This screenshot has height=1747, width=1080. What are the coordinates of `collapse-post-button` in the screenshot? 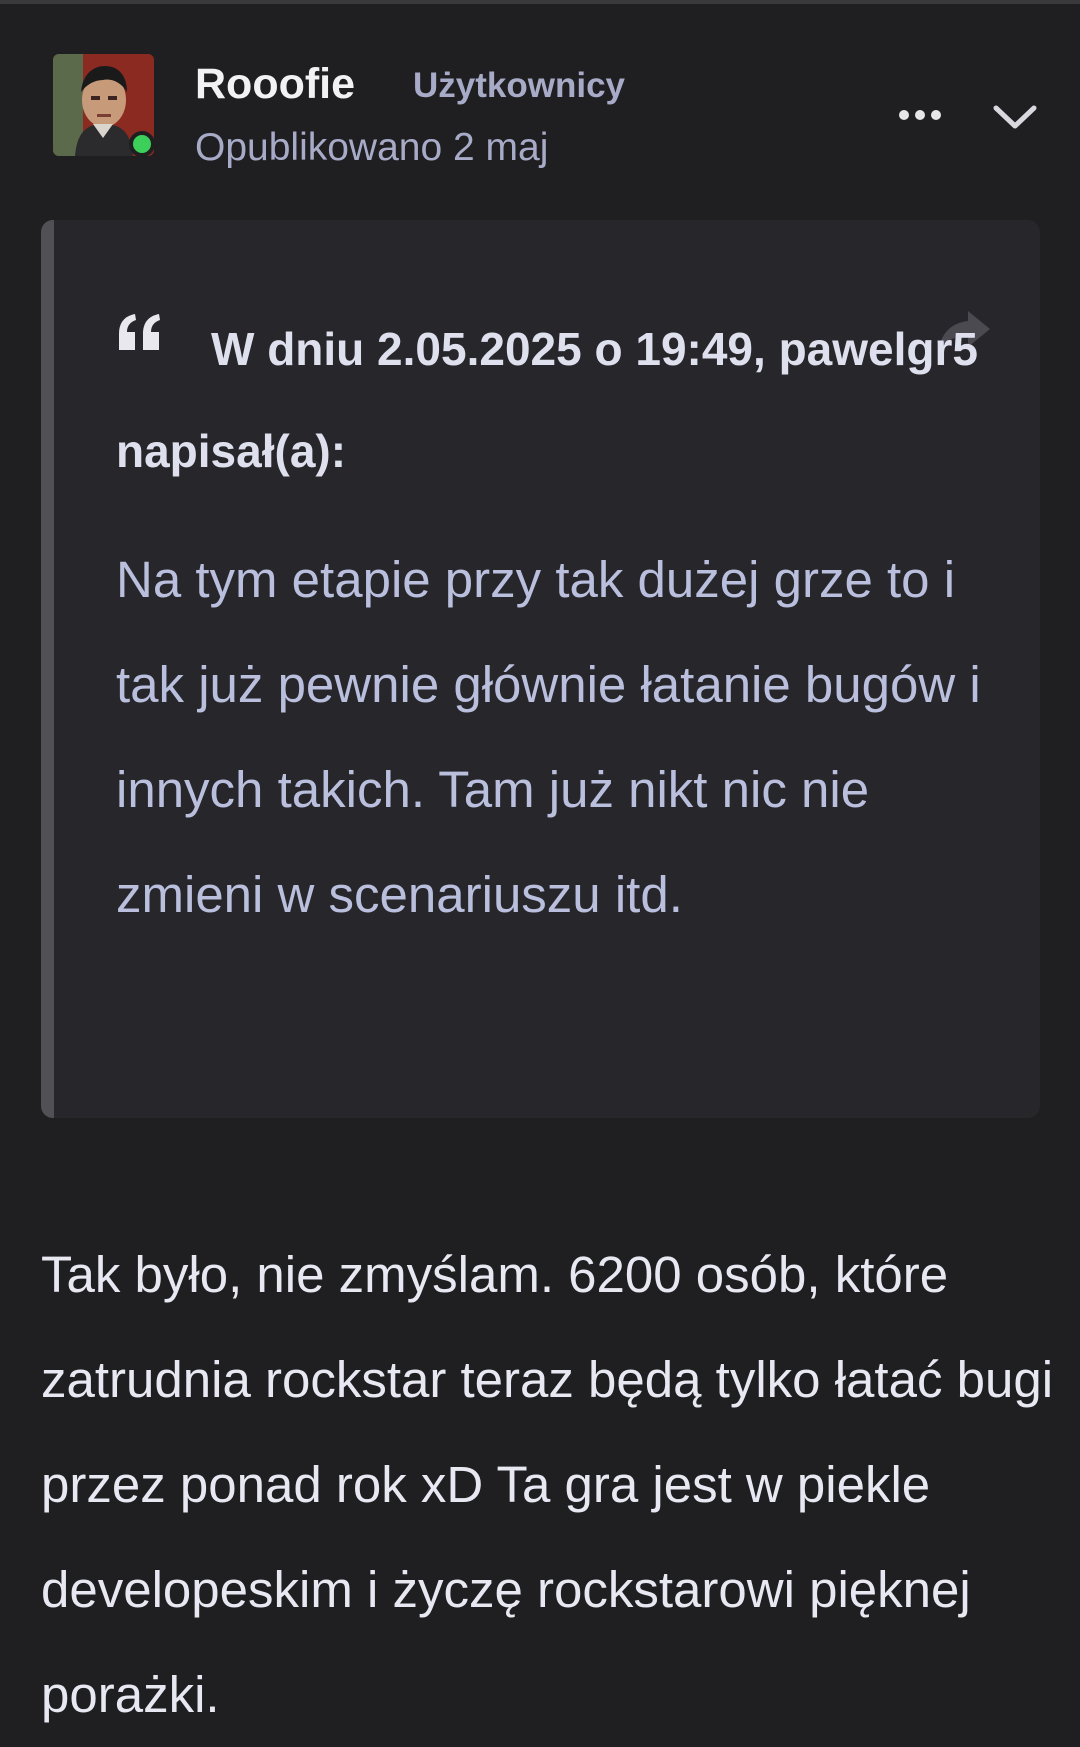 It's located at (1015, 117).